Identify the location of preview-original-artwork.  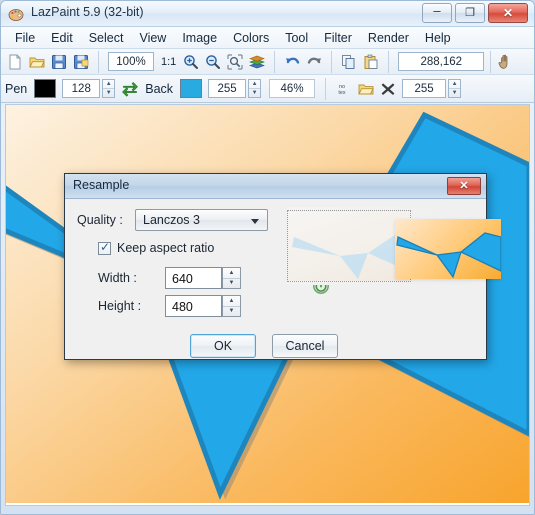
(351, 256).